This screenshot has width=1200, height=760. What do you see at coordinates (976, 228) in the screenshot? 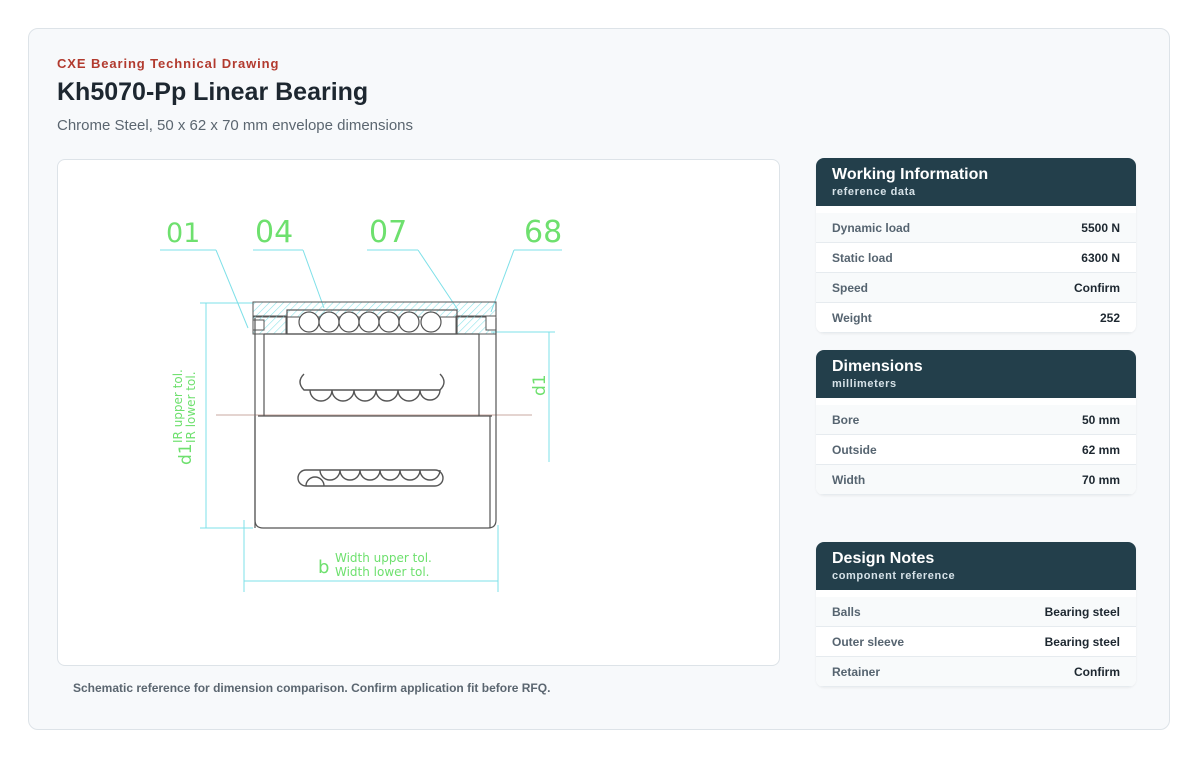
I see `spec-row-dynamic-load: Dynamic load 5500 N` at bounding box center [976, 228].